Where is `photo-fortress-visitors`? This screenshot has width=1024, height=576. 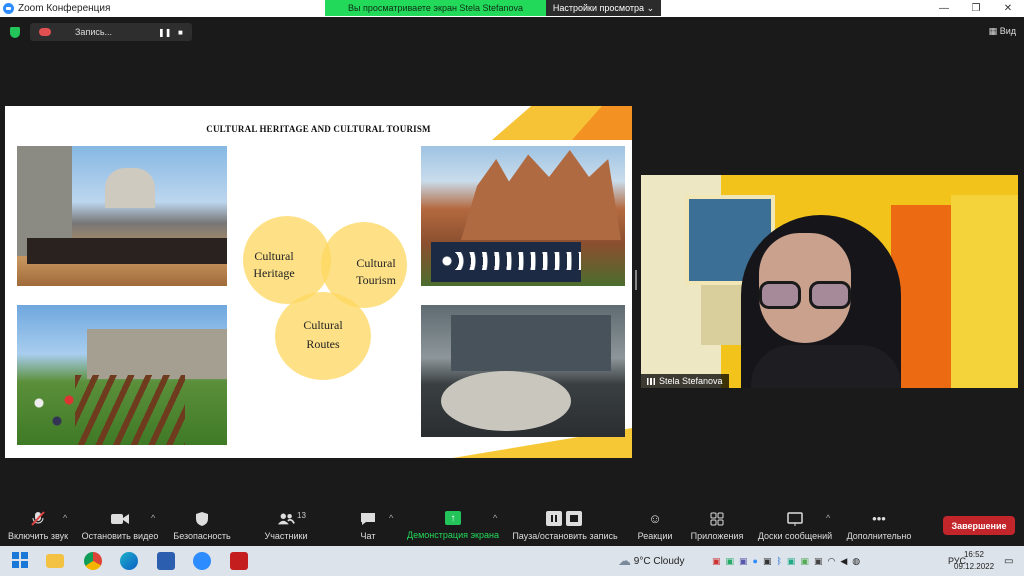
photo-fortress-visitors is located at coordinates (122, 375).